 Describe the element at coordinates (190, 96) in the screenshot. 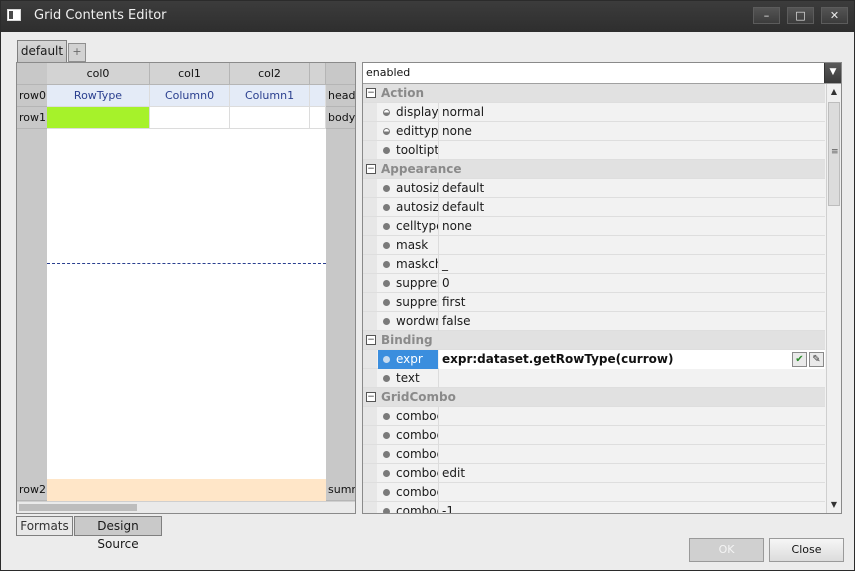

I see `head-cell-column0: Column0` at that location.